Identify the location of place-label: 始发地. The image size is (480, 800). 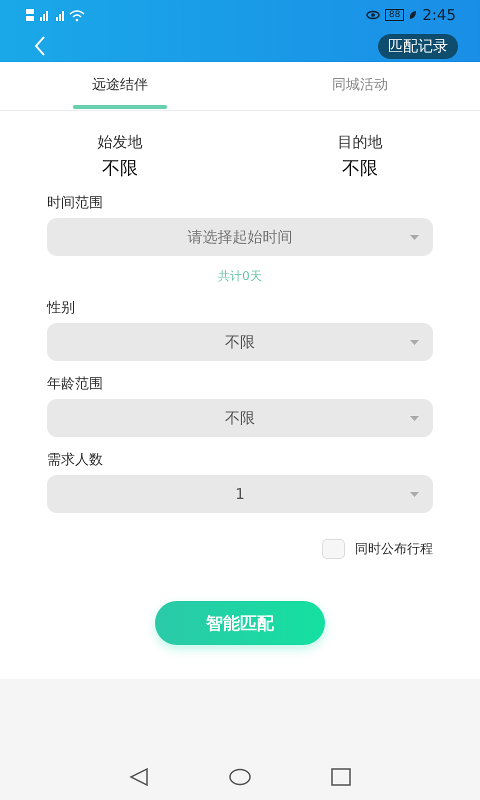
(120, 142).